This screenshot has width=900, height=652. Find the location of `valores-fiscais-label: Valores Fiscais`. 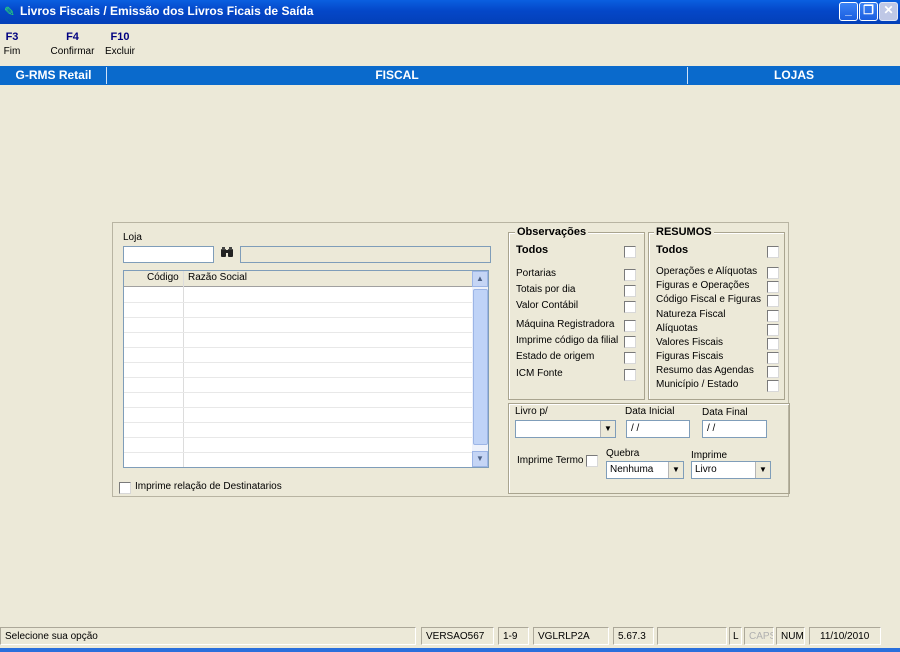

valores-fiscais-label: Valores Fiscais is located at coordinates (690, 342).